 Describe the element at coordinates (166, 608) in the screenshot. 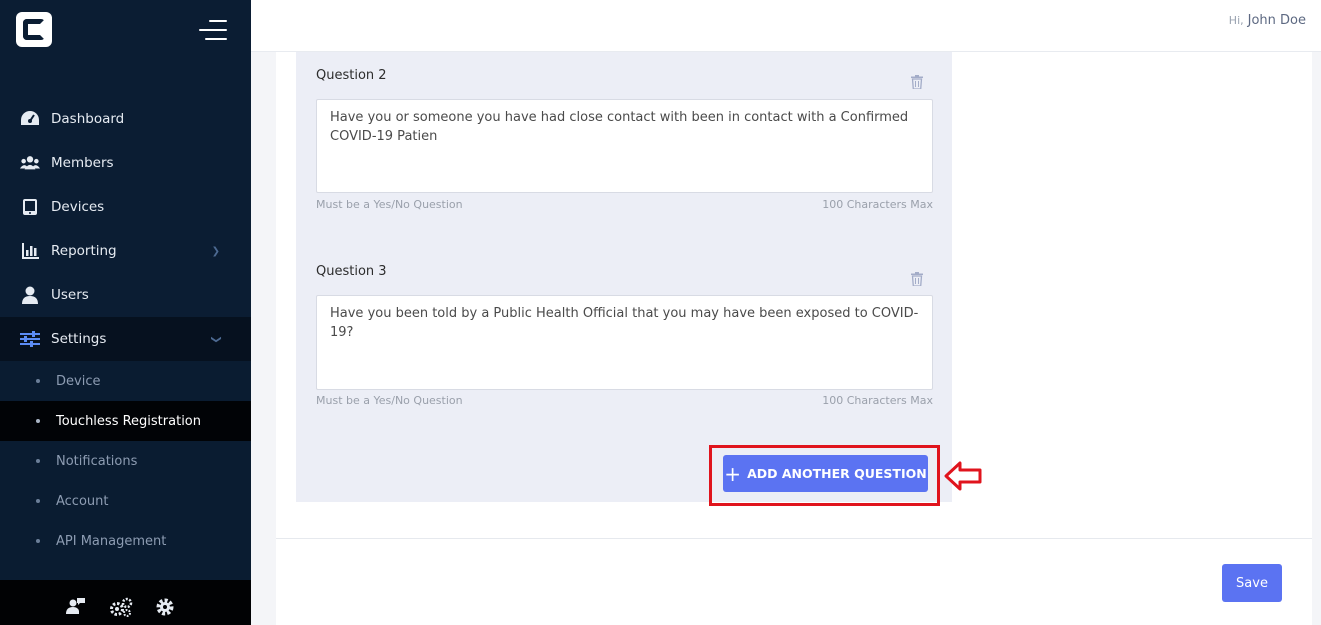

I see `settings-gear-icon` at that location.